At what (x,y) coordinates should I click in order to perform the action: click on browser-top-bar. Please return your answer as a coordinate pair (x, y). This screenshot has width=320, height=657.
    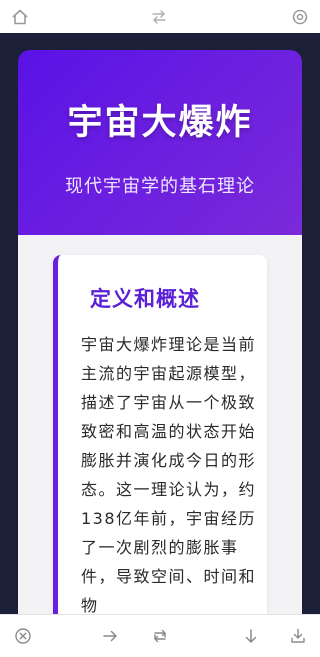
    Looking at the image, I should click on (160, 16).